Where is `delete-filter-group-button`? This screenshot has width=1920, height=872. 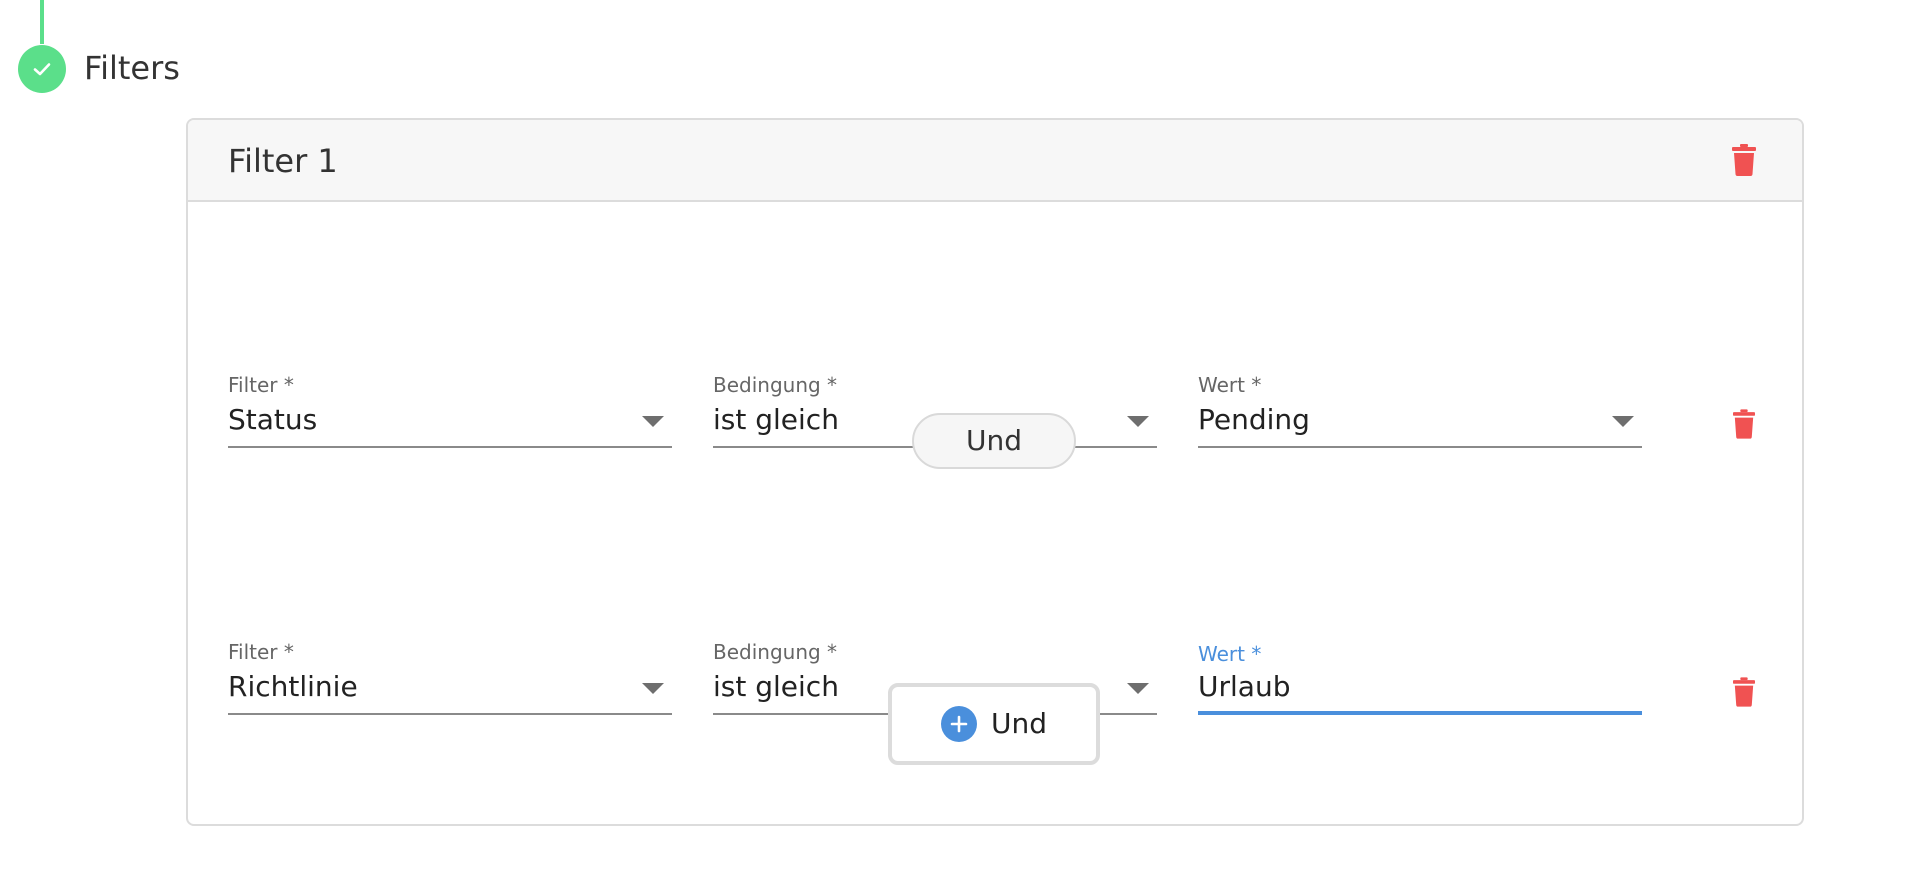 delete-filter-group-button is located at coordinates (1744, 160).